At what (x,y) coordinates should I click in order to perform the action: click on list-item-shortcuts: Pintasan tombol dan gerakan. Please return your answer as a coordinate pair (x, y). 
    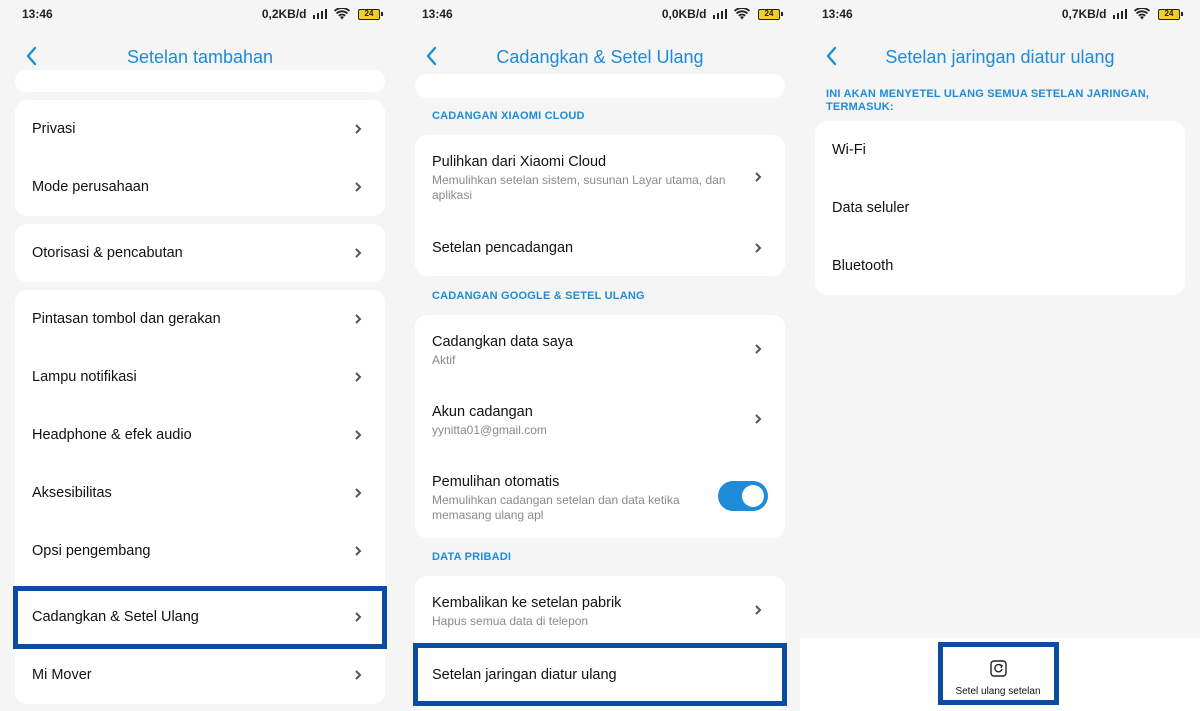
    Looking at the image, I should click on (200, 319).